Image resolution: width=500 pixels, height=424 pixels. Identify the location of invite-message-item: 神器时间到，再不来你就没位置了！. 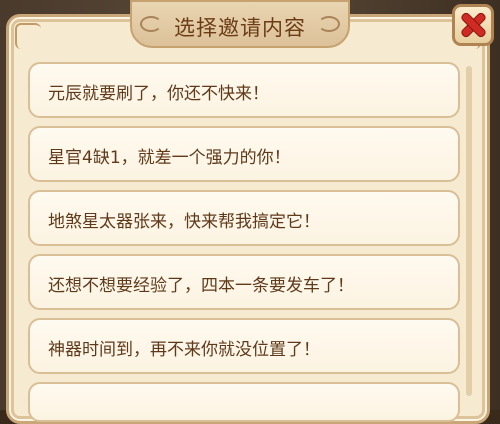
(244, 346).